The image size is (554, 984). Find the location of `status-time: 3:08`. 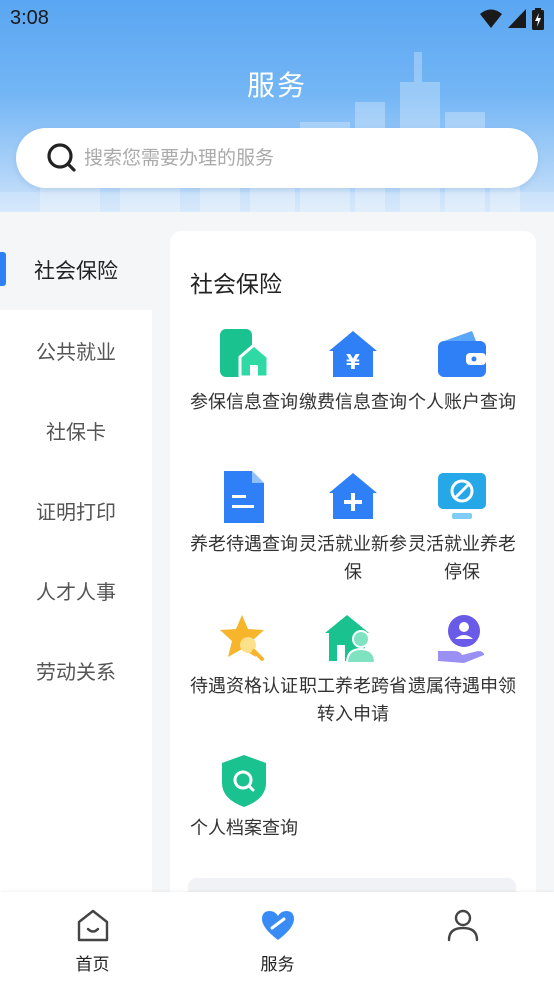

status-time: 3:08 is located at coordinates (29, 18).